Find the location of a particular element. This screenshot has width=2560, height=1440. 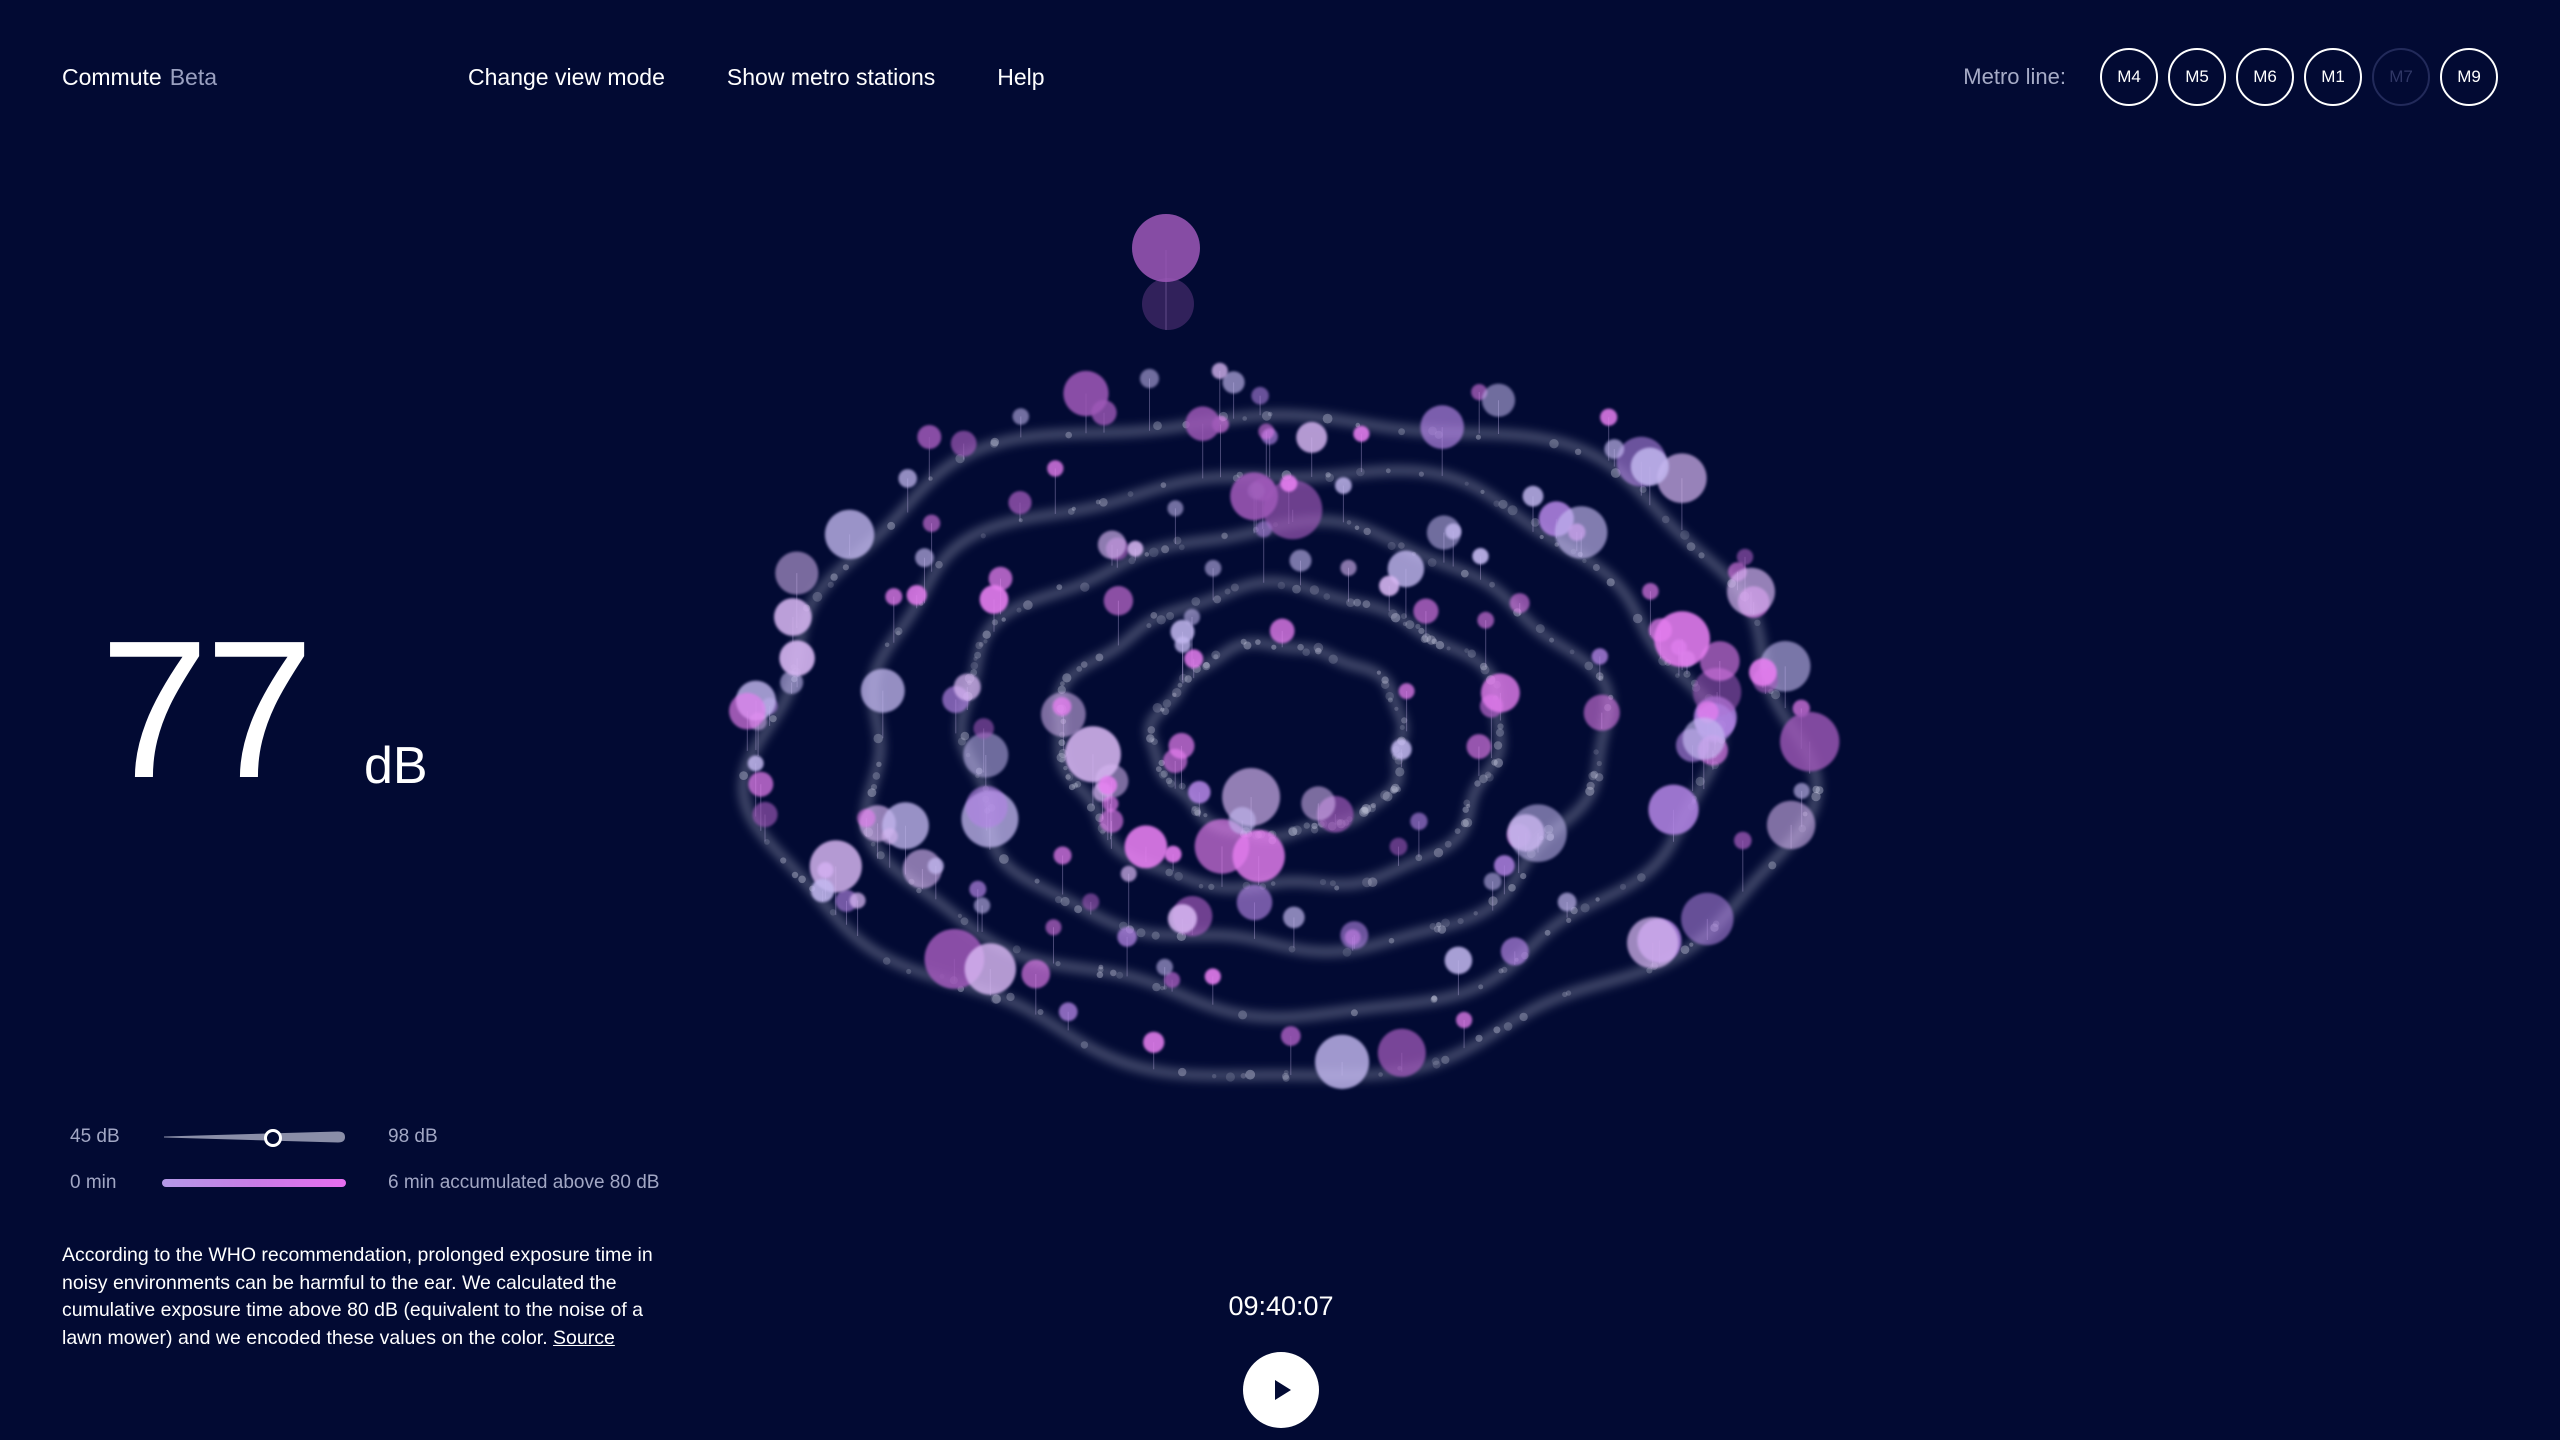

source-link: Source is located at coordinates (584, 1338).